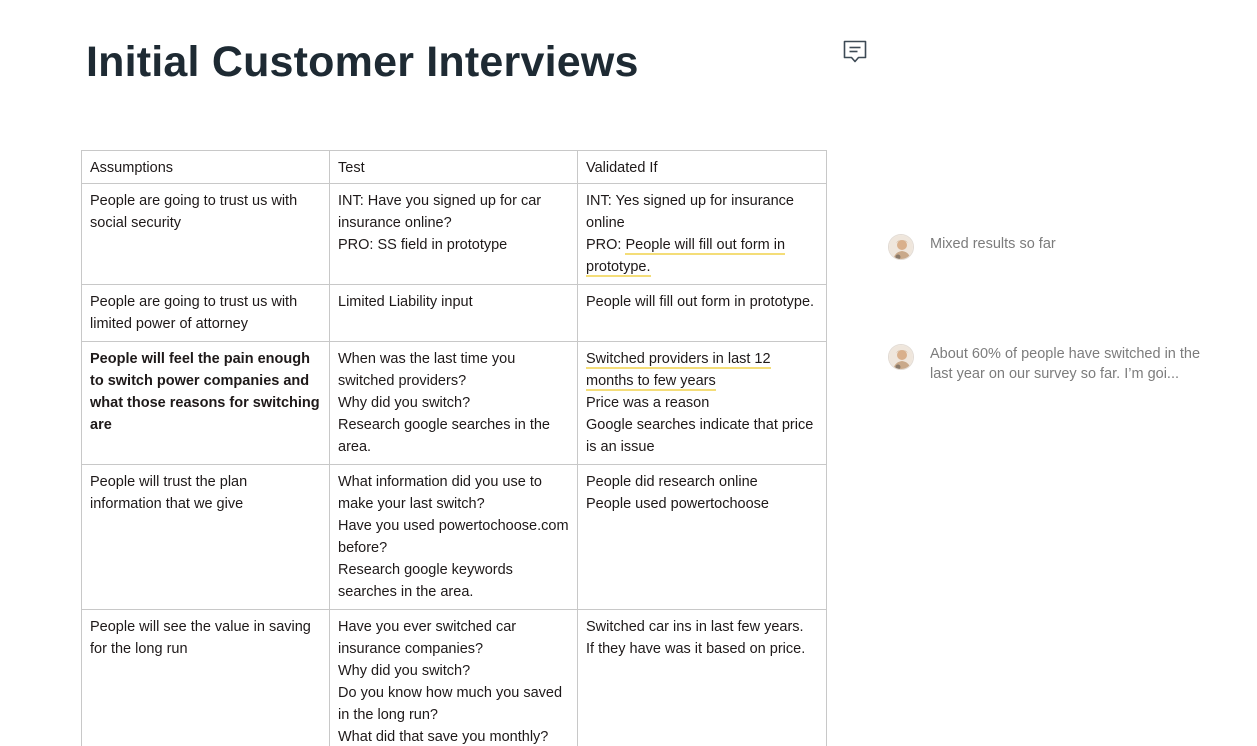 Image resolution: width=1257 pixels, height=746 pixels. Describe the element at coordinates (702, 313) in the screenshot. I see `table-cell: People will fill out form in prototype.` at that location.